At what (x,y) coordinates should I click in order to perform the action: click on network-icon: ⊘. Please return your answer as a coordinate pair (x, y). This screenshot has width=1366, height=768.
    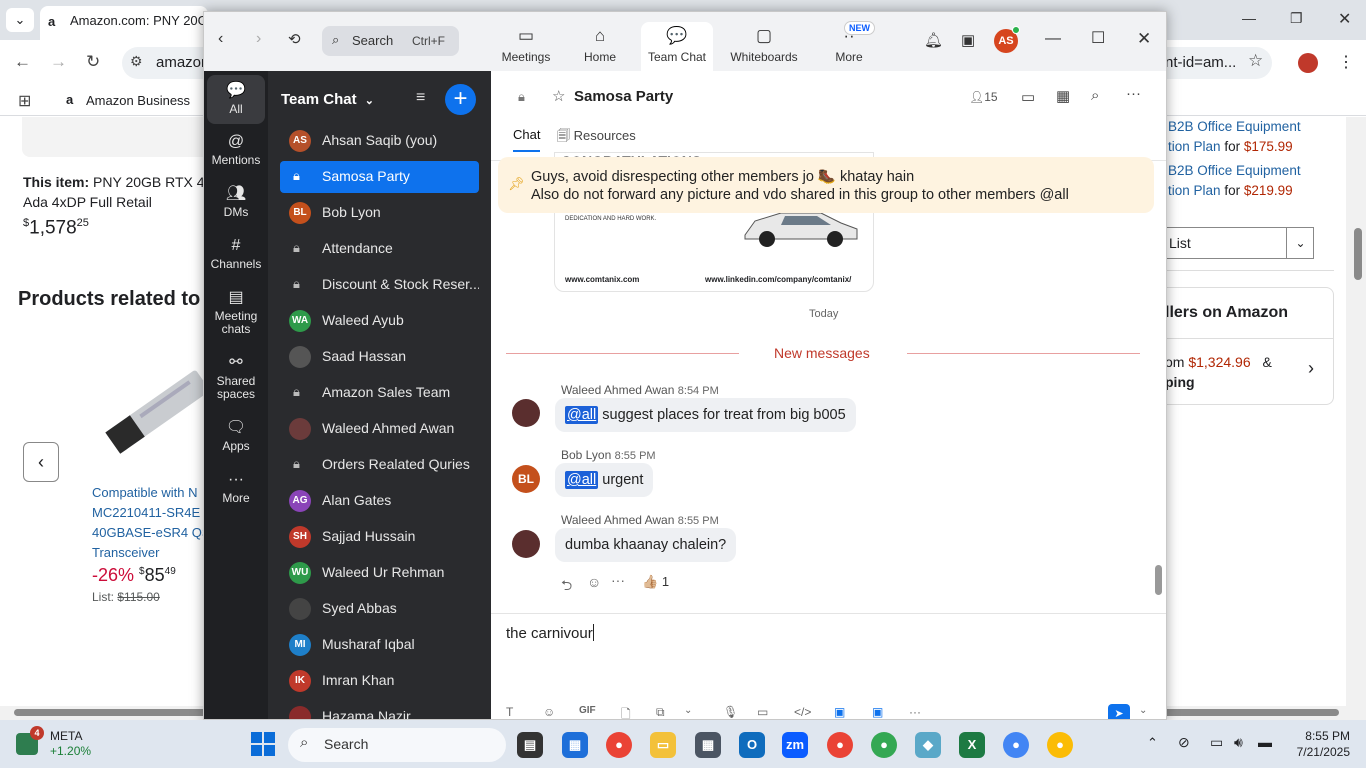
    Looking at the image, I should click on (1184, 742).